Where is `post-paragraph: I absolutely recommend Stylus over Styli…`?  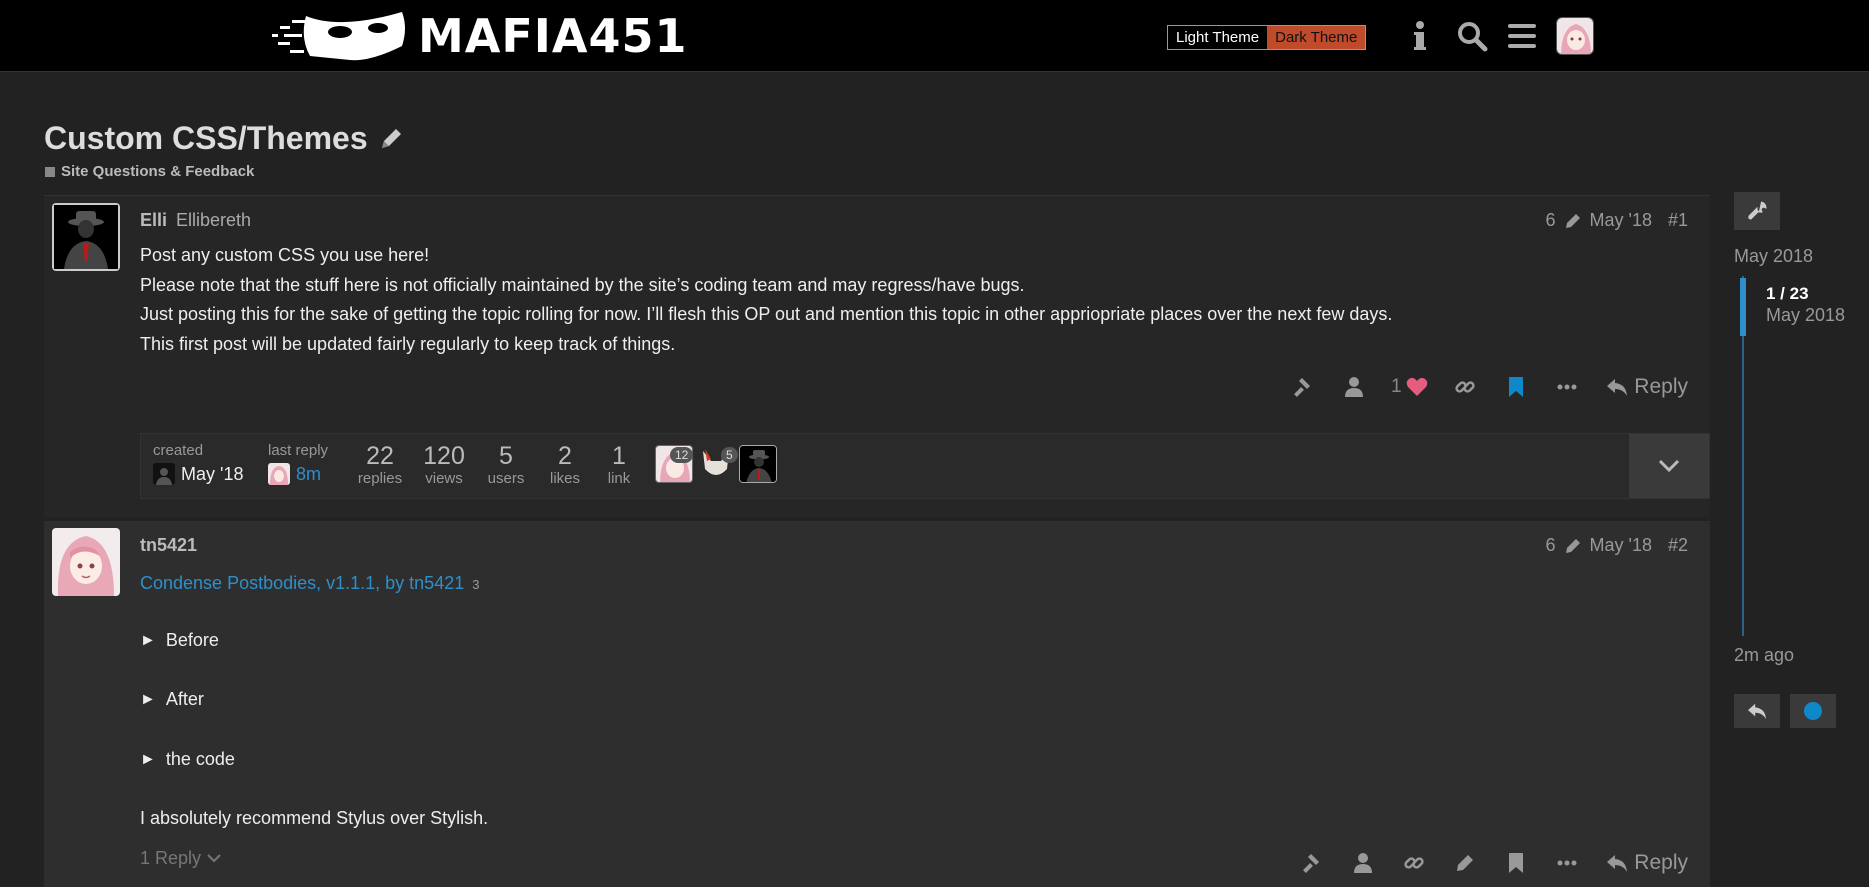
post-paragraph: I absolutely recommend Stylus over Styli… is located at coordinates (314, 818).